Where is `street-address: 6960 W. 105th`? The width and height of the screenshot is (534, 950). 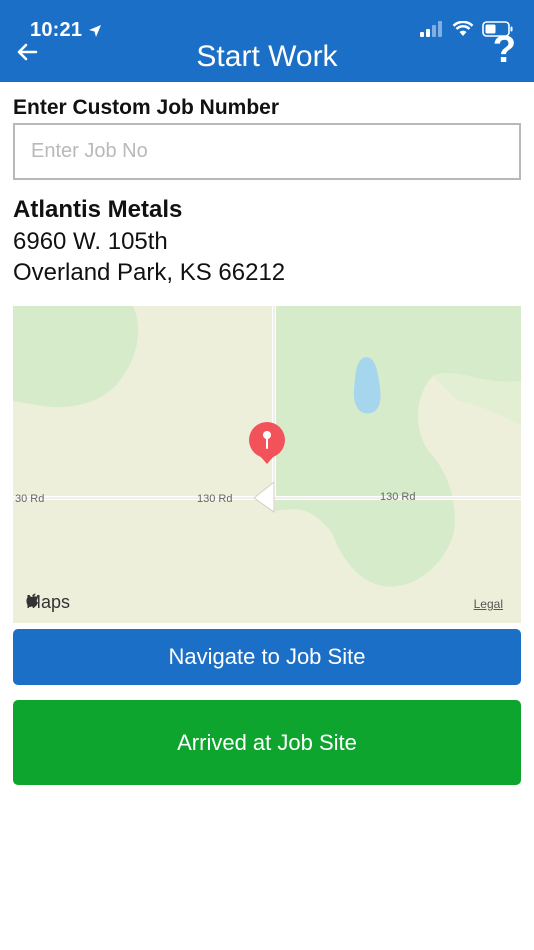
street-address: 6960 W. 105th is located at coordinates (90, 241).